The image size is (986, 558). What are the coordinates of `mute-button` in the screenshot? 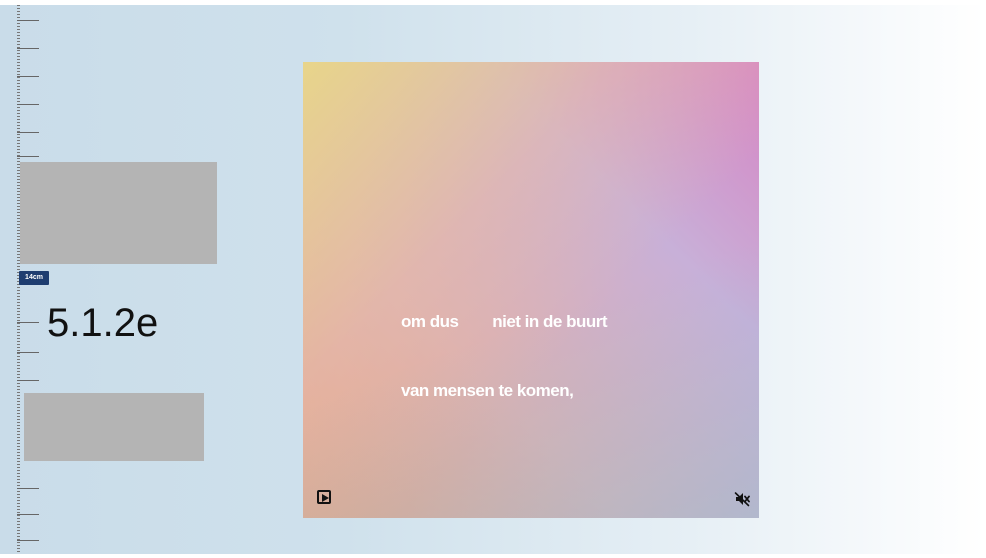 It's located at (742, 499).